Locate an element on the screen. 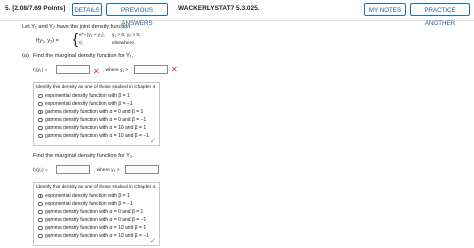  f2-answer-input is located at coordinates (73, 169).